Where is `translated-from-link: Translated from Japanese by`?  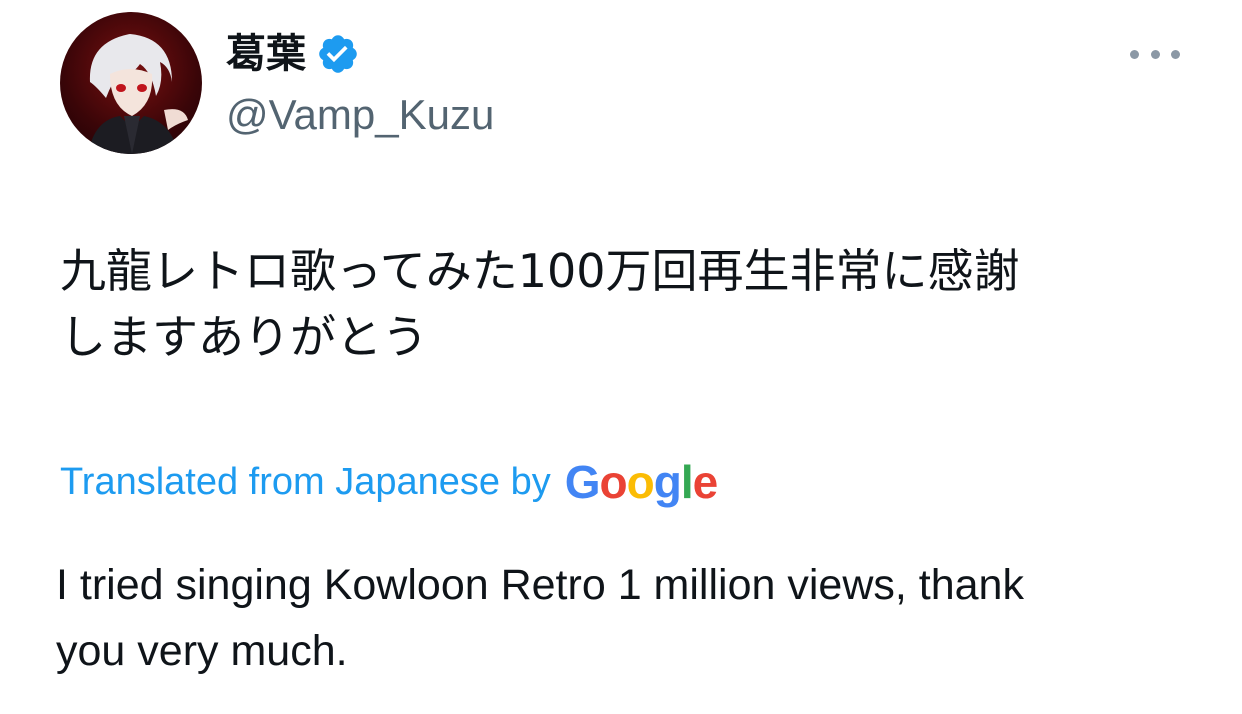 translated-from-link: Translated from Japanese by is located at coordinates (305, 482).